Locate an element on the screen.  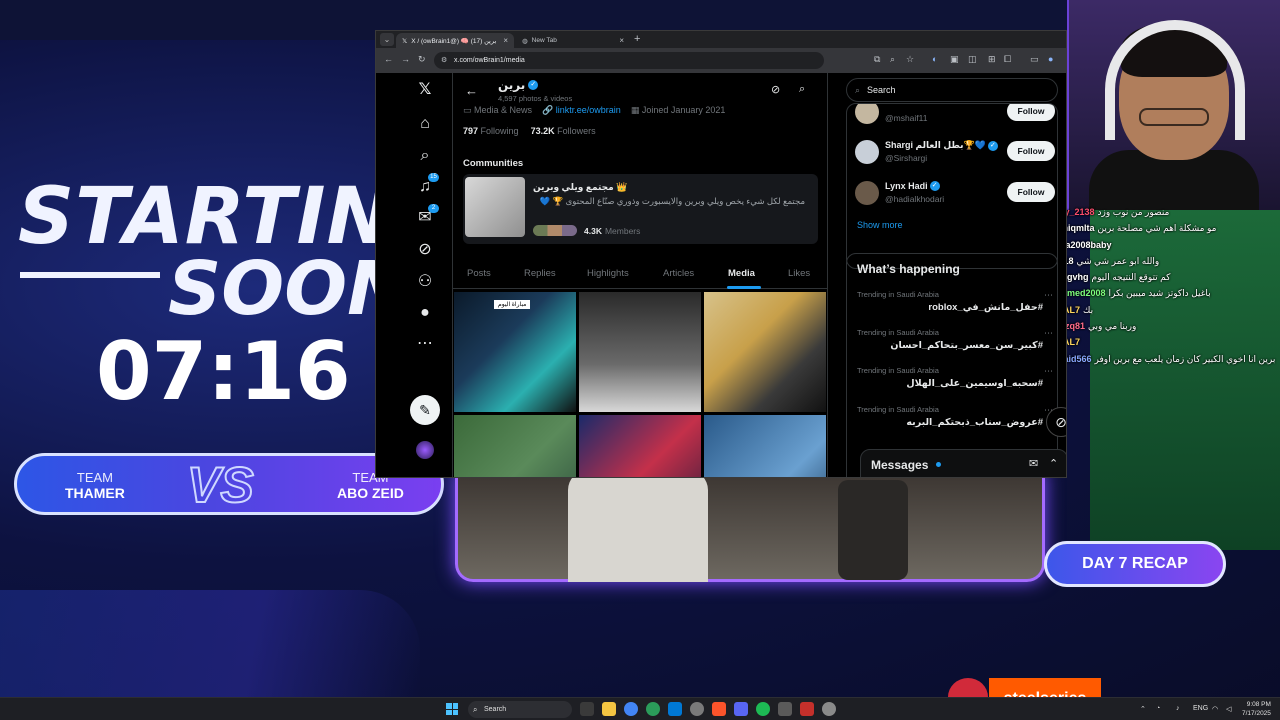
tab-x-profile: 𝕏 X / (owBrain1@) 🧠 برين (17) × is located at coordinates (455, 40).